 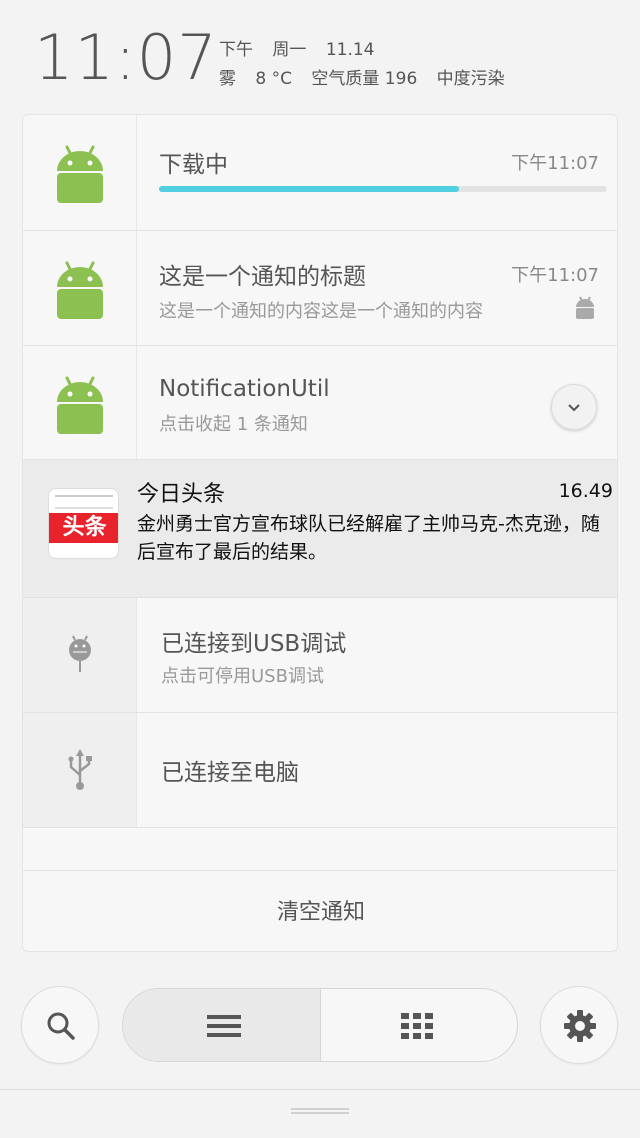 What do you see at coordinates (236, 50) in the screenshot?
I see `period-label: 下午` at bounding box center [236, 50].